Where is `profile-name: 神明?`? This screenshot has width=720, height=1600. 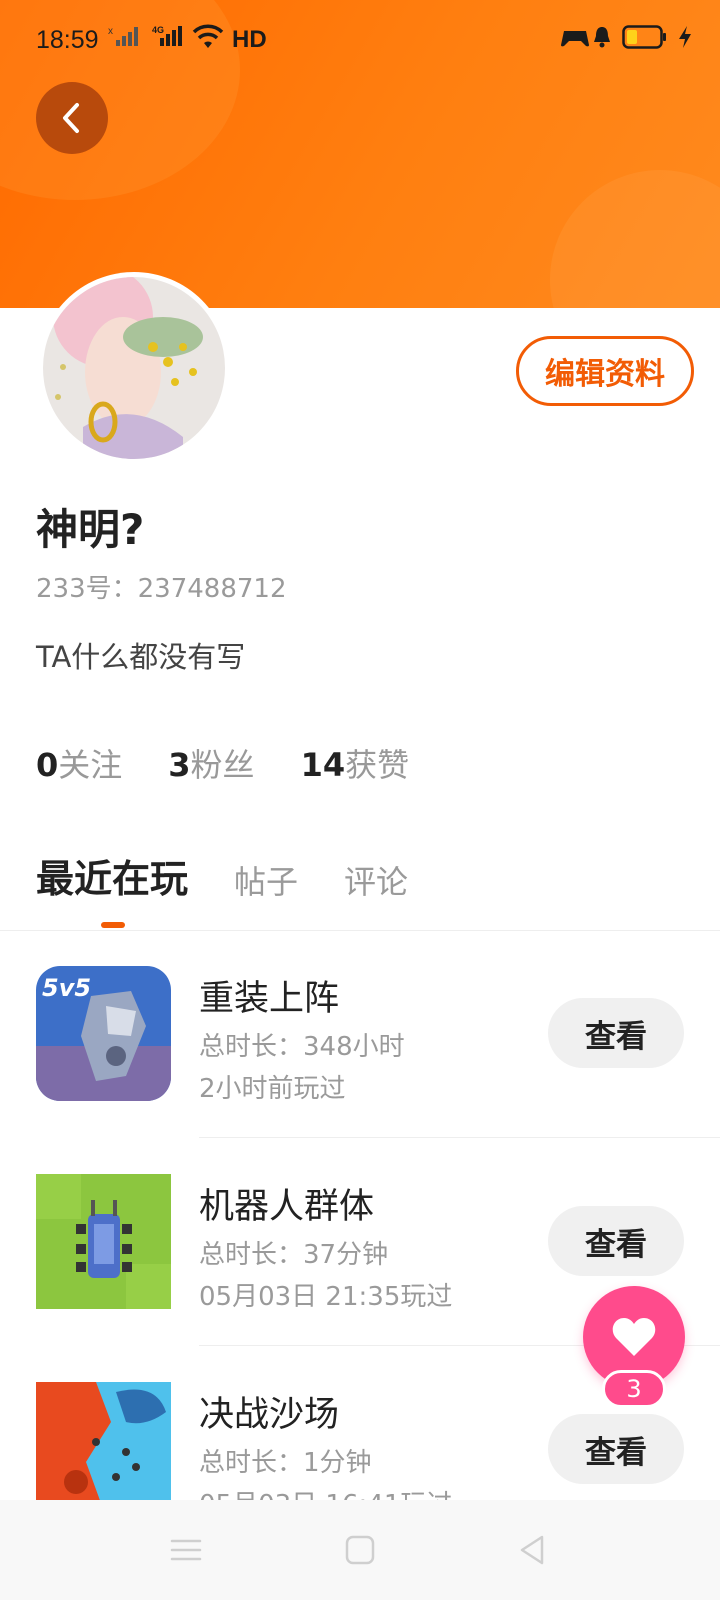 profile-name: 神明? is located at coordinates (90, 529).